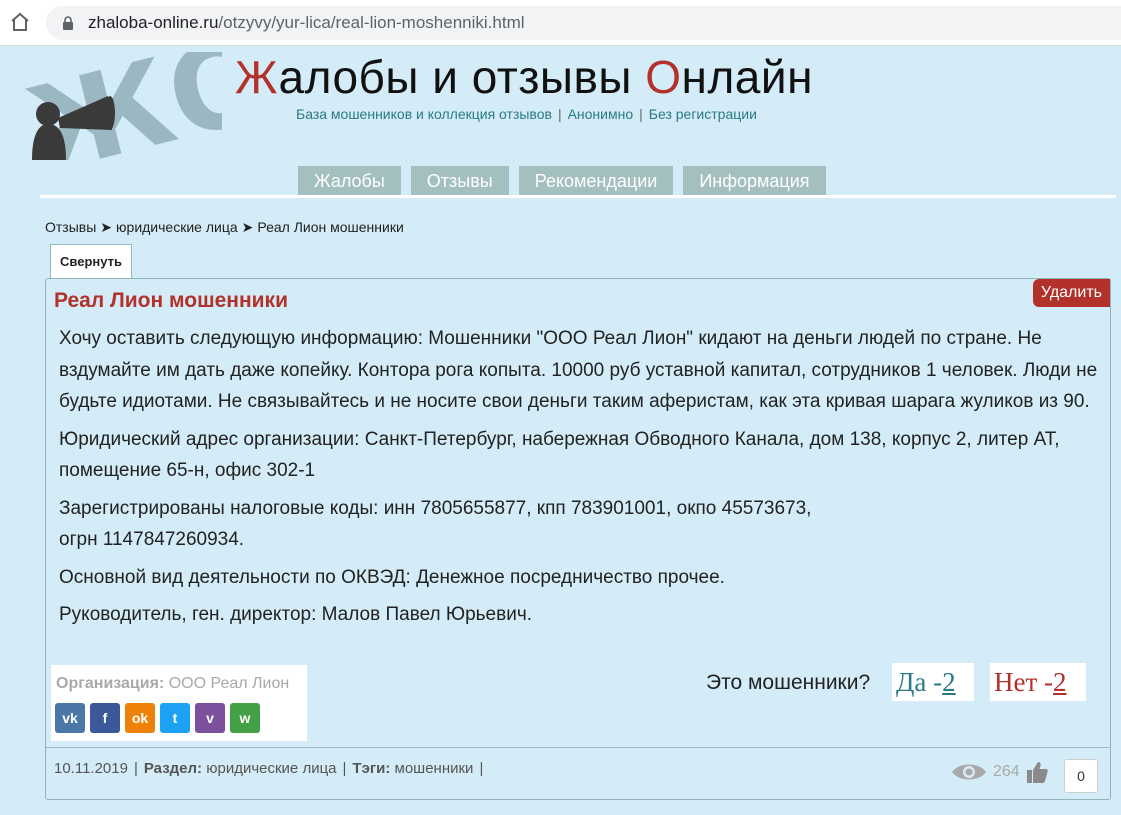  I want to click on odnoklassniki-icon: ok, so click(140, 718).